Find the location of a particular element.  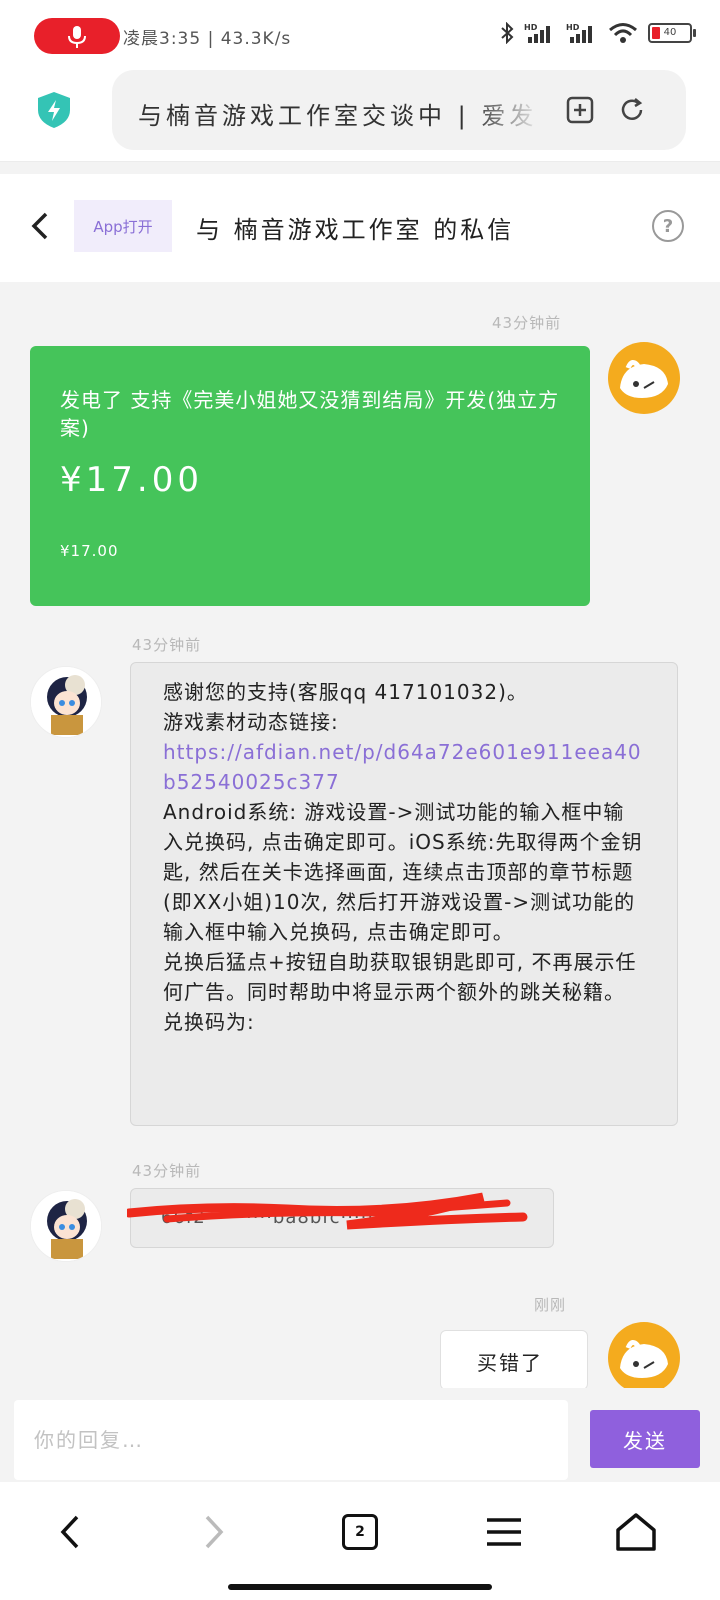

my-message-bubble: 买错了 is located at coordinates (514, 1359).